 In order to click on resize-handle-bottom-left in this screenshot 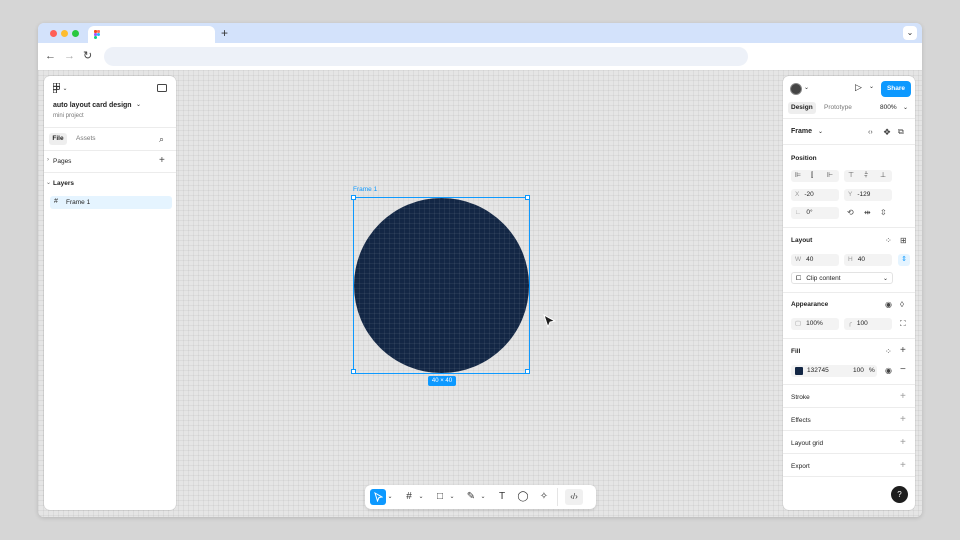, I will do `click(353, 371)`.